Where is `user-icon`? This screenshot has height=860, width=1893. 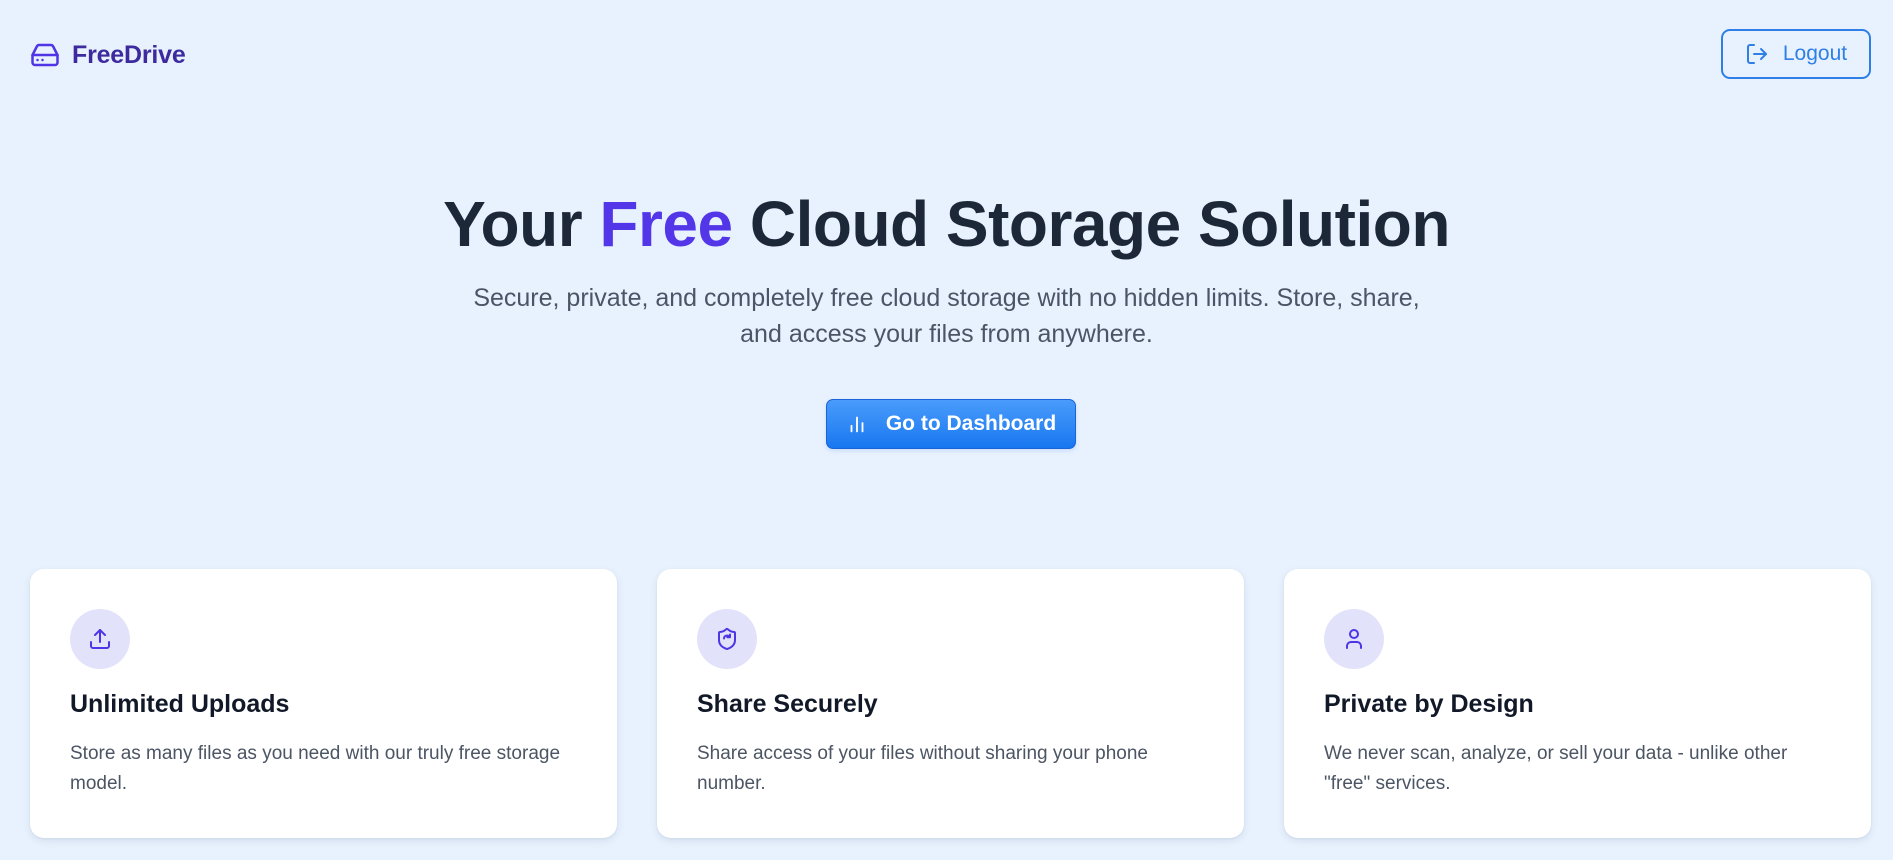 user-icon is located at coordinates (1354, 639).